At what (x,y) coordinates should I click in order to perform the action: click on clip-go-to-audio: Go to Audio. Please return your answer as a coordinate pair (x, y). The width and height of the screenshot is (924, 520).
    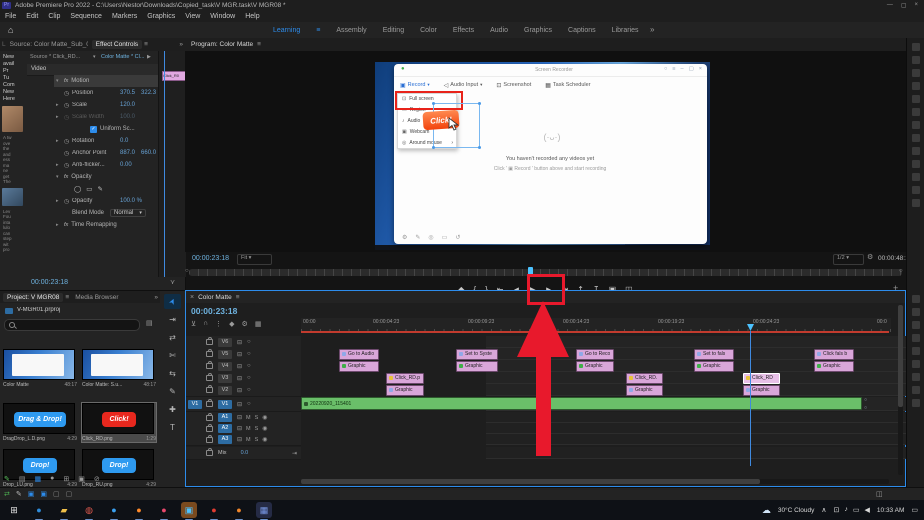
    Looking at the image, I should click on (359, 354).